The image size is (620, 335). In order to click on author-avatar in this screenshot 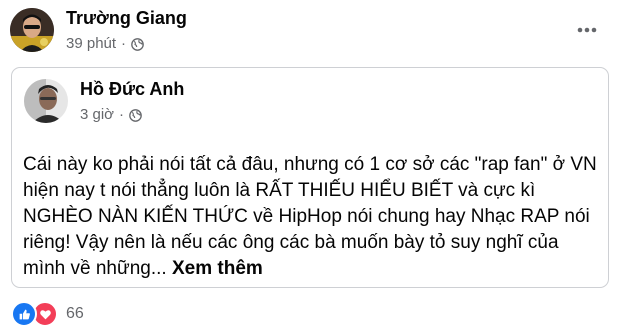, I will do `click(32, 30)`.